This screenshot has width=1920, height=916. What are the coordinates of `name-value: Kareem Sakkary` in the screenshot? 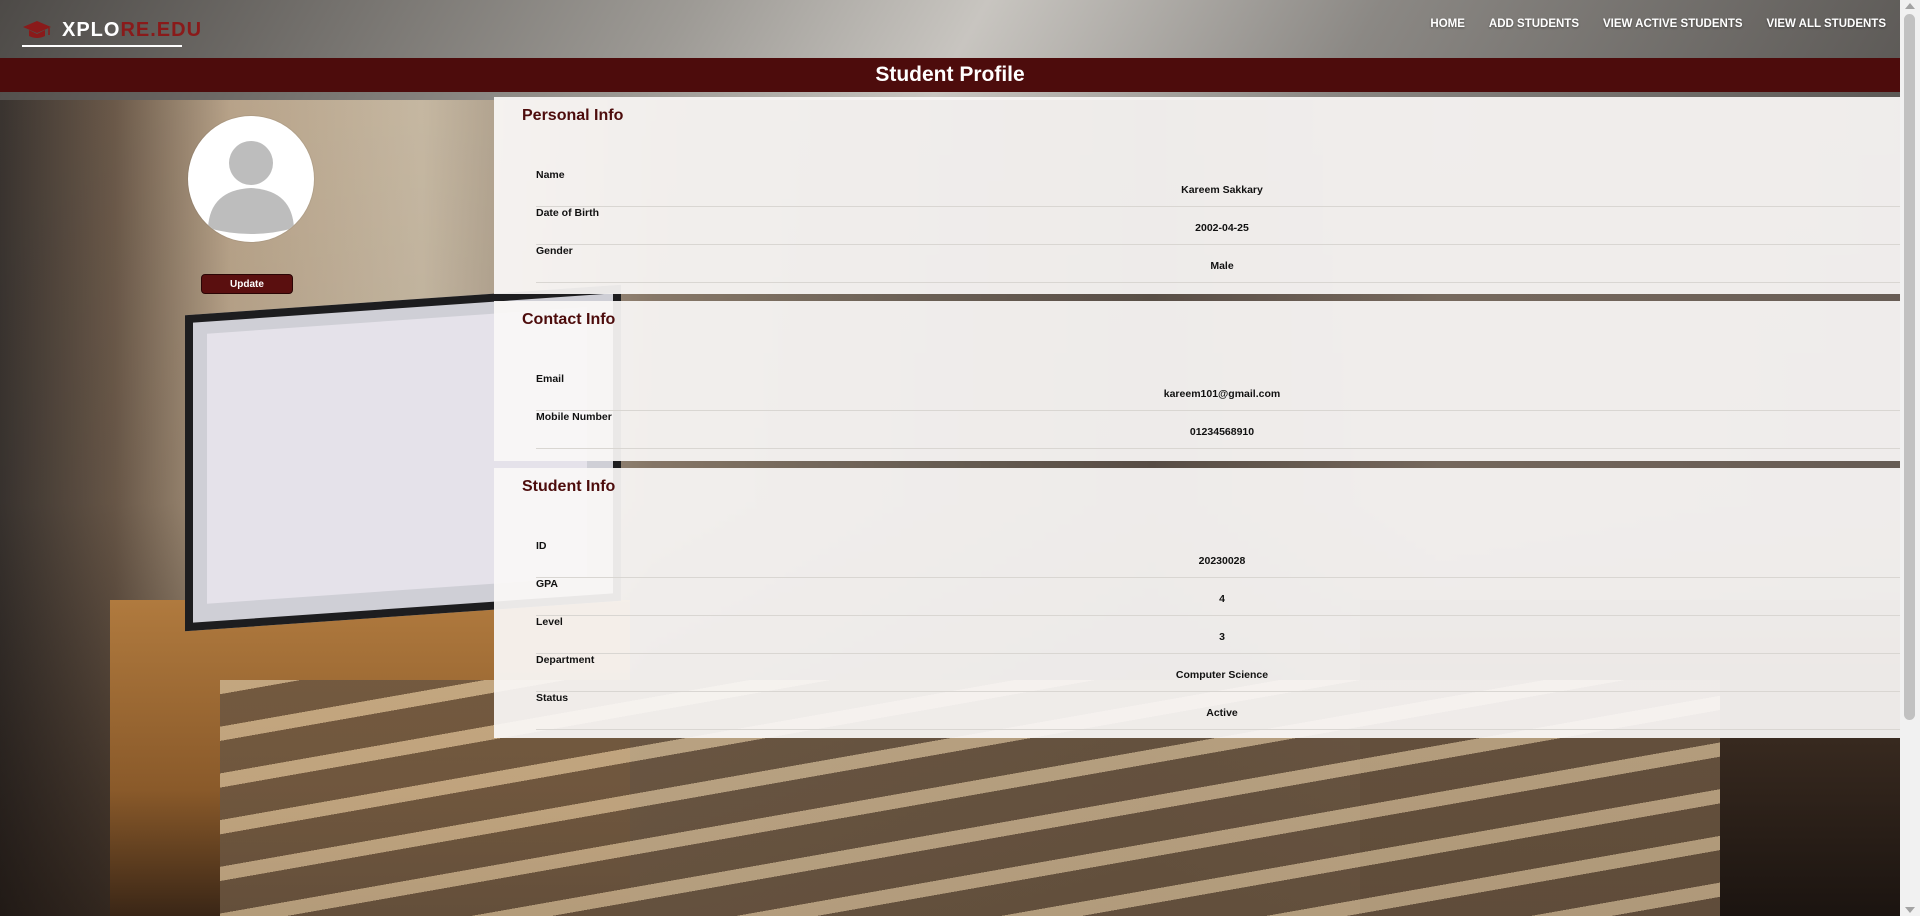 It's located at (1222, 190).